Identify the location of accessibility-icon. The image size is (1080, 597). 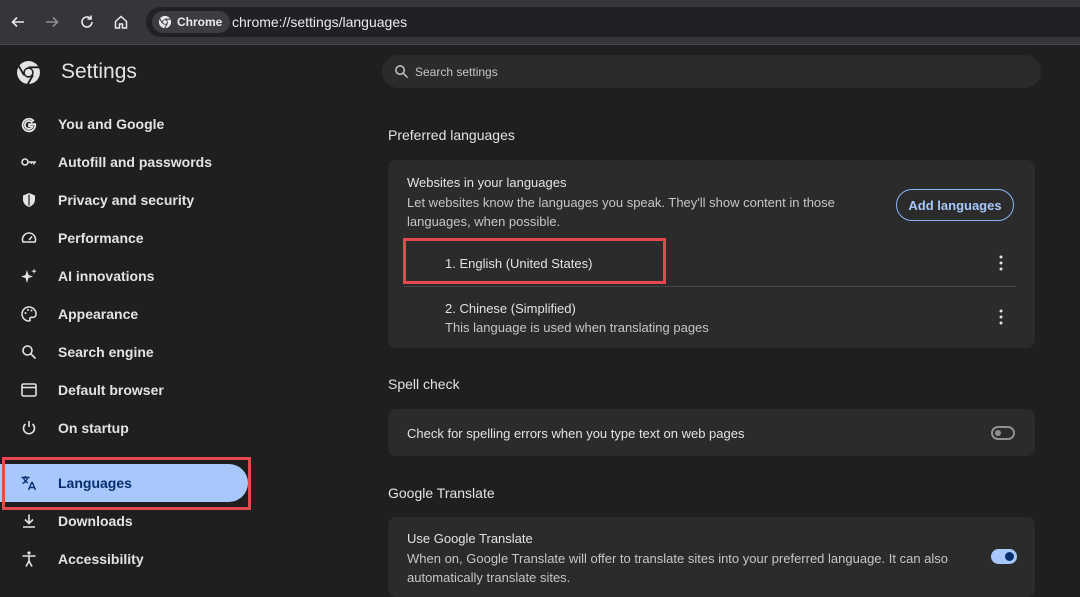
(29, 559).